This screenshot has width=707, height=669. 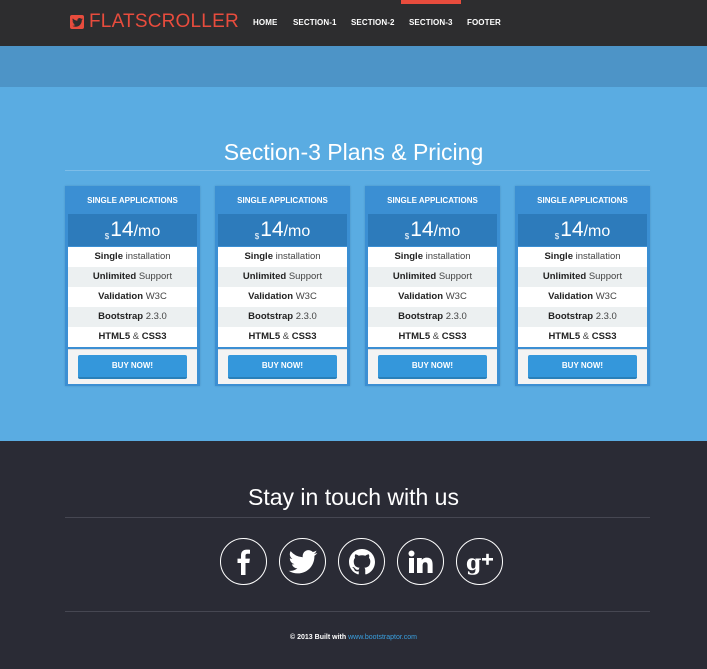 What do you see at coordinates (318, 637) in the screenshot?
I see `copyright-prefix: © 2013 Built with` at bounding box center [318, 637].